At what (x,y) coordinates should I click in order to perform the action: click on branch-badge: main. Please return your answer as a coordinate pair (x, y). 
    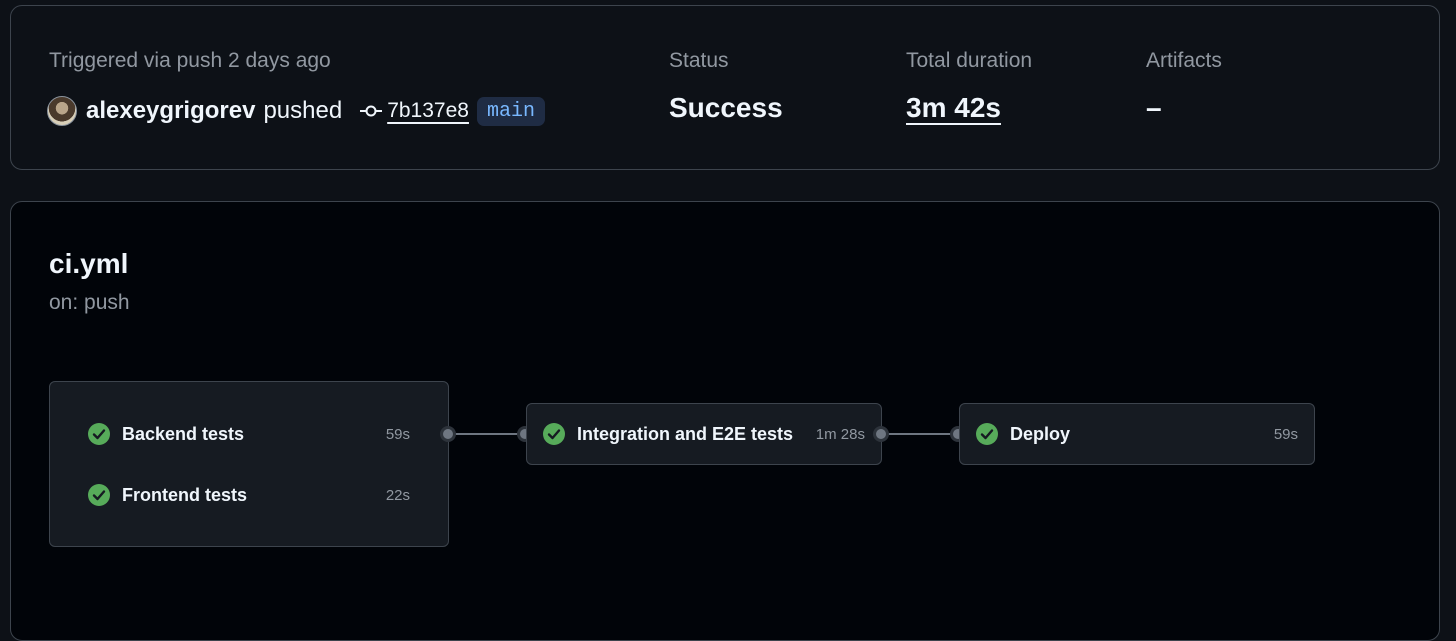
    Looking at the image, I should click on (510, 111).